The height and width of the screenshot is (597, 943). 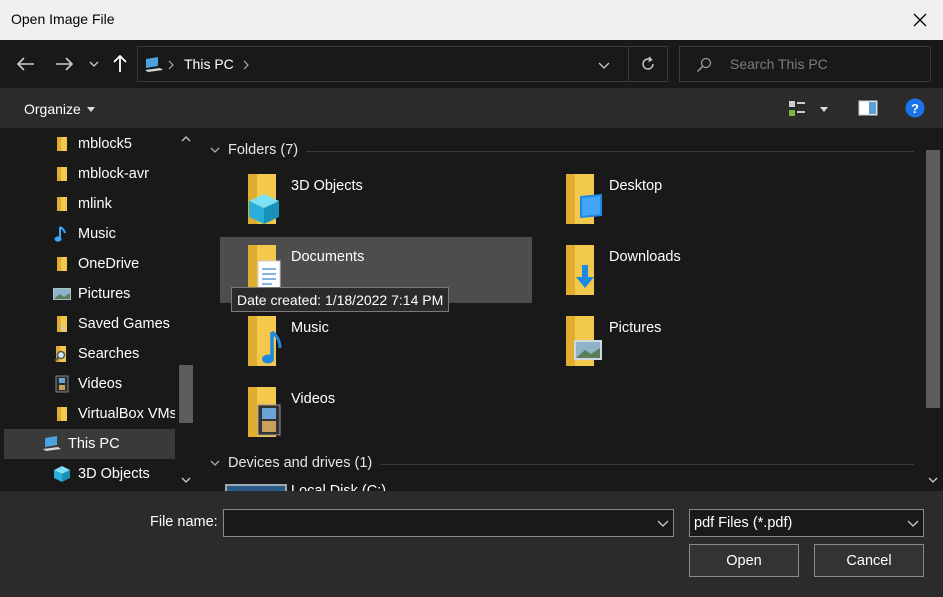 I want to click on folder-label: Documents, so click(x=328, y=257).